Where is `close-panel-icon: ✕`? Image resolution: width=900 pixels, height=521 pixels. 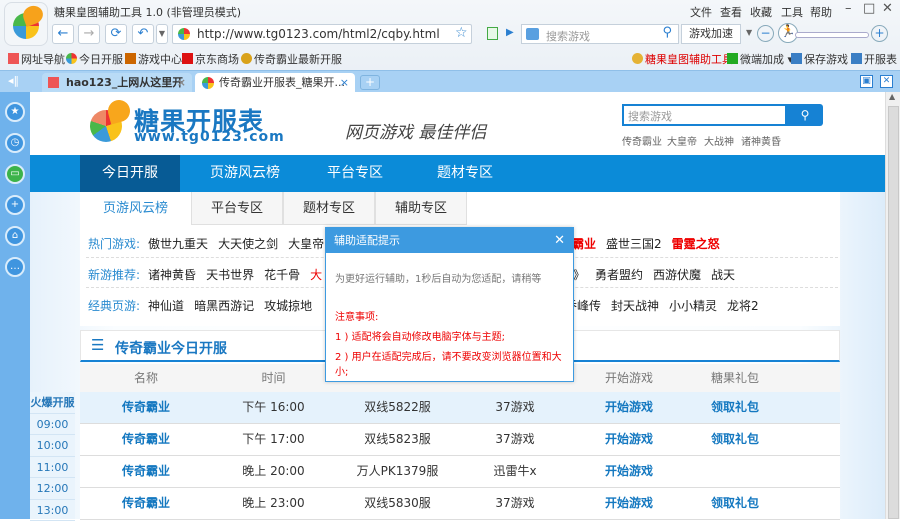
close-panel-icon: ✕ is located at coordinates (886, 81).